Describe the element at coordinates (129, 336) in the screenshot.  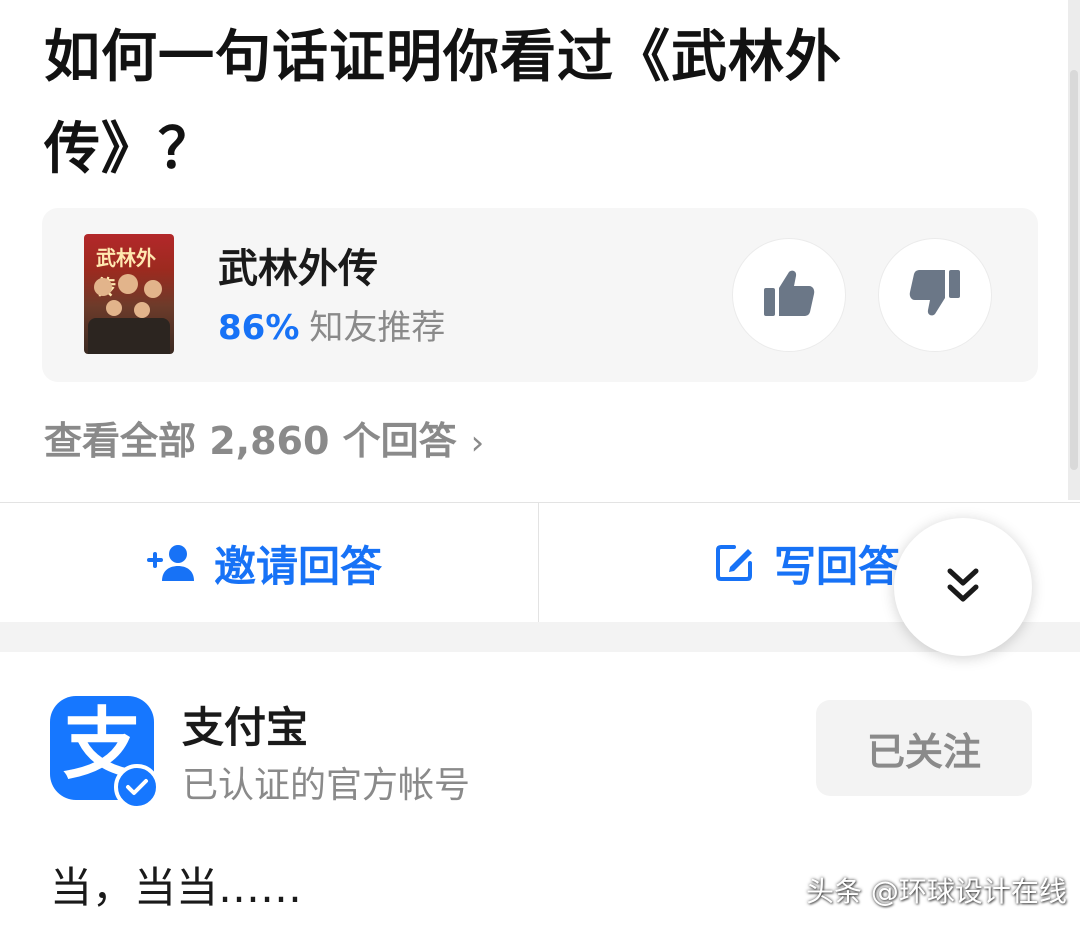
I see `poster-crowd` at that location.